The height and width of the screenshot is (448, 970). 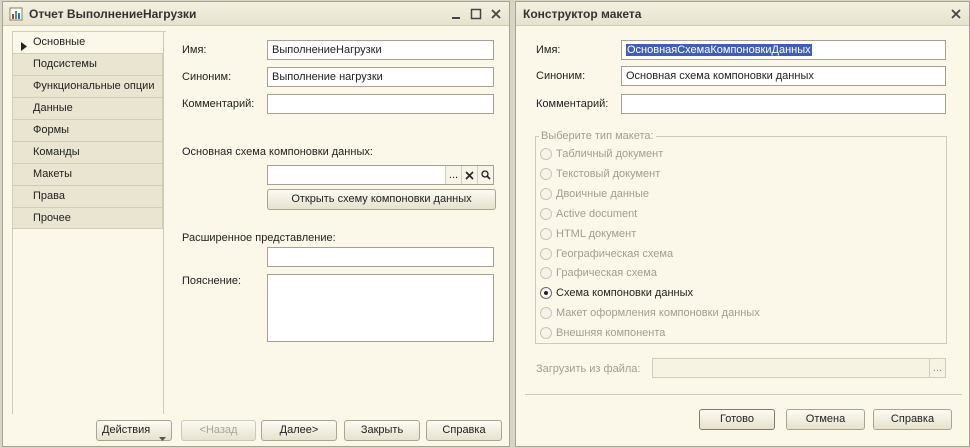 I want to click on template-type-option: Схема компоновки данных, so click(x=616, y=293).